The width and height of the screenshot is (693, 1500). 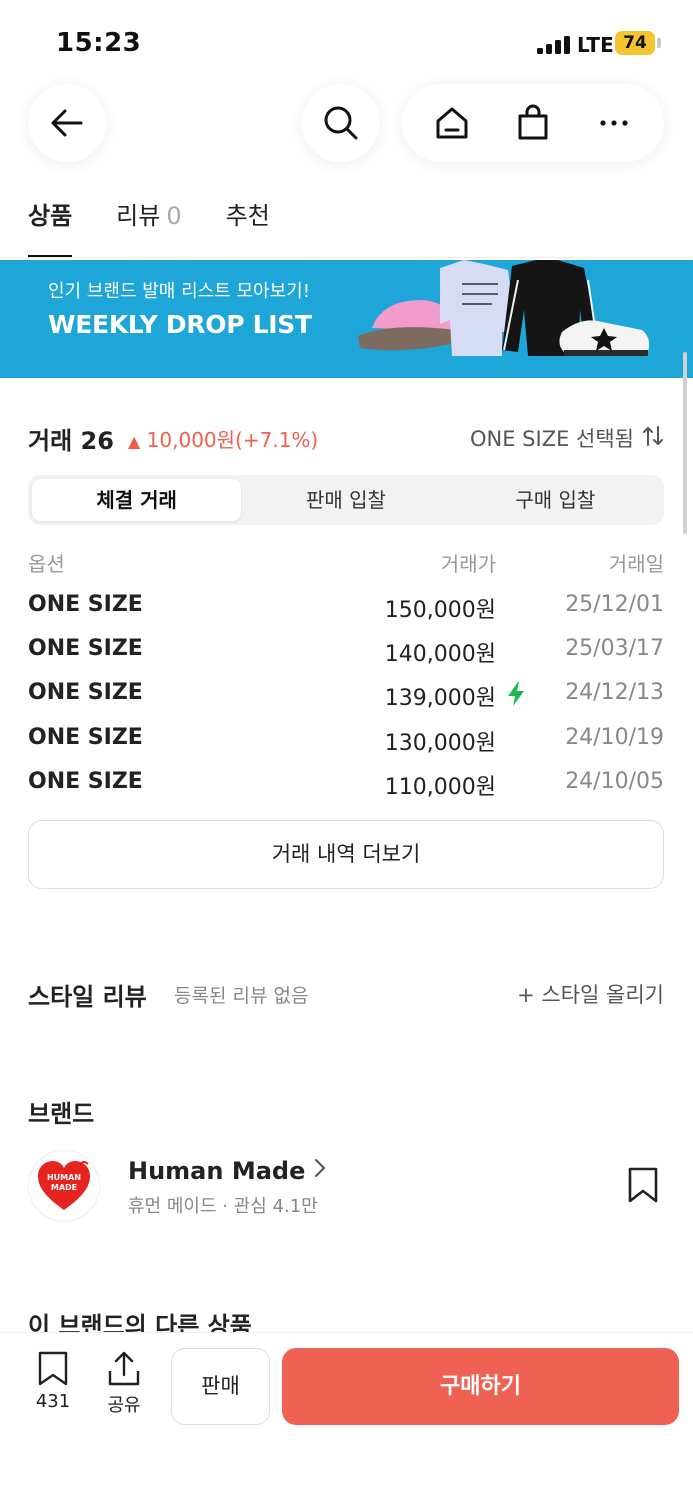 I want to click on nav-action-group, so click(x=533, y=123).